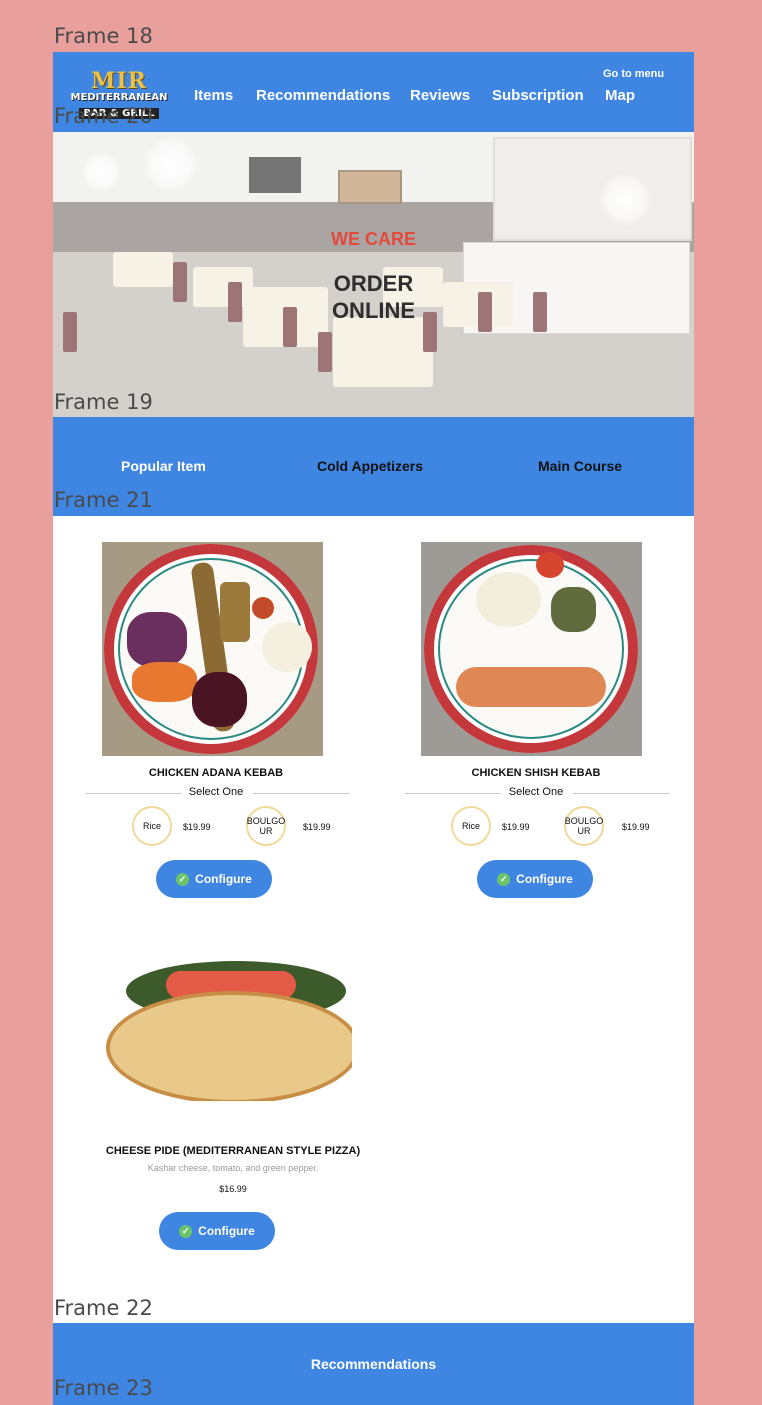 The height and width of the screenshot is (1405, 762). I want to click on salad, so click(573, 609).